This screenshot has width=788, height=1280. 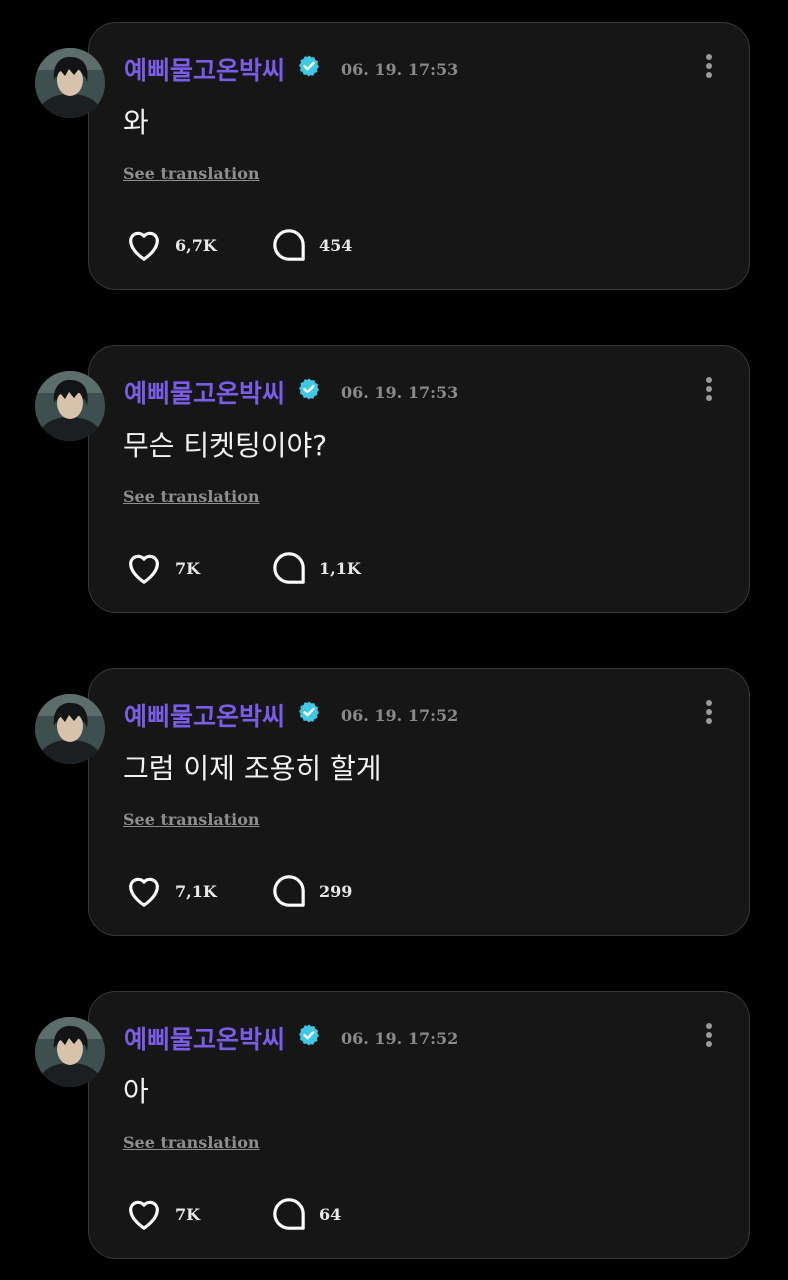 I want to click on reply-button: 64, so click(x=305, y=1214).